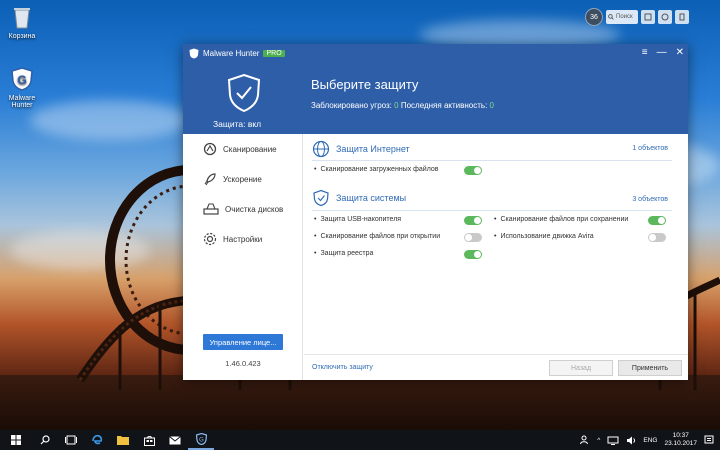  What do you see at coordinates (657, 220) in the screenshot?
I see `toggle-scan-on-save` at bounding box center [657, 220].